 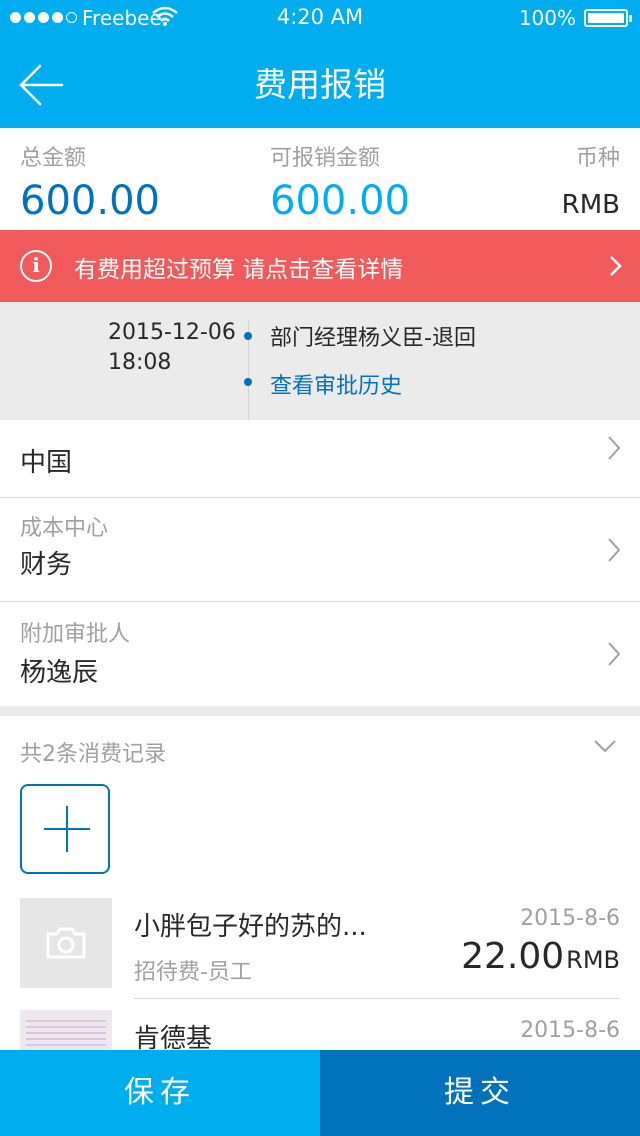 I want to click on approval-status: 部门经理杨义臣-退回, so click(x=373, y=338).